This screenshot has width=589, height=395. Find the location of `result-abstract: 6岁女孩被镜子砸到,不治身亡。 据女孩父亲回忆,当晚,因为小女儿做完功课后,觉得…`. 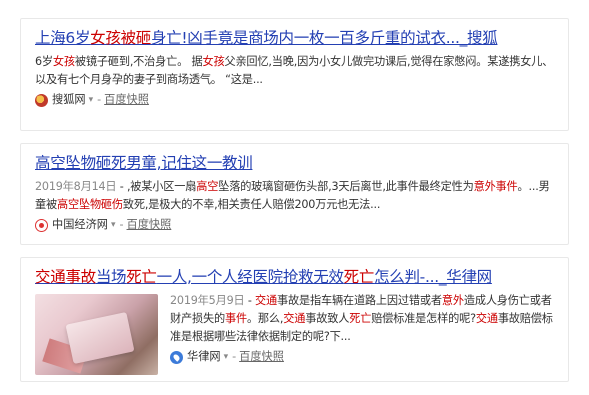

result-abstract: 6岁女孩被镜子砸到,不治身亡。 据女孩父亲回忆,当晚,因为小女儿做完功课后,觉得… is located at coordinates (294, 71).